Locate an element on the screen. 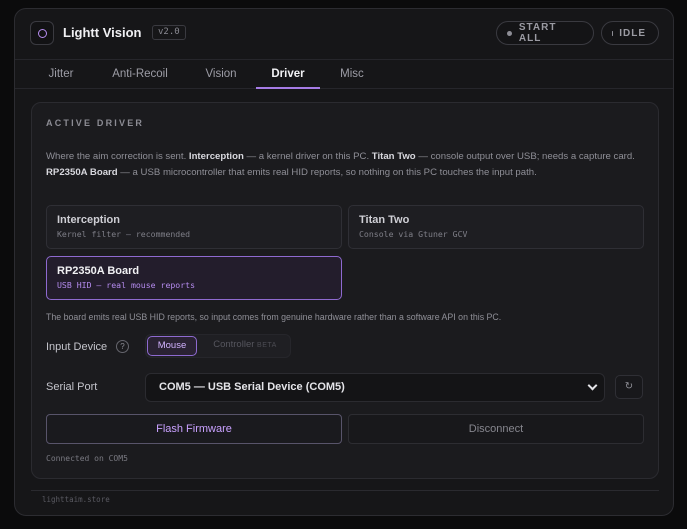 The image size is (687, 529). input-mouse-button: Mouse is located at coordinates (172, 346).